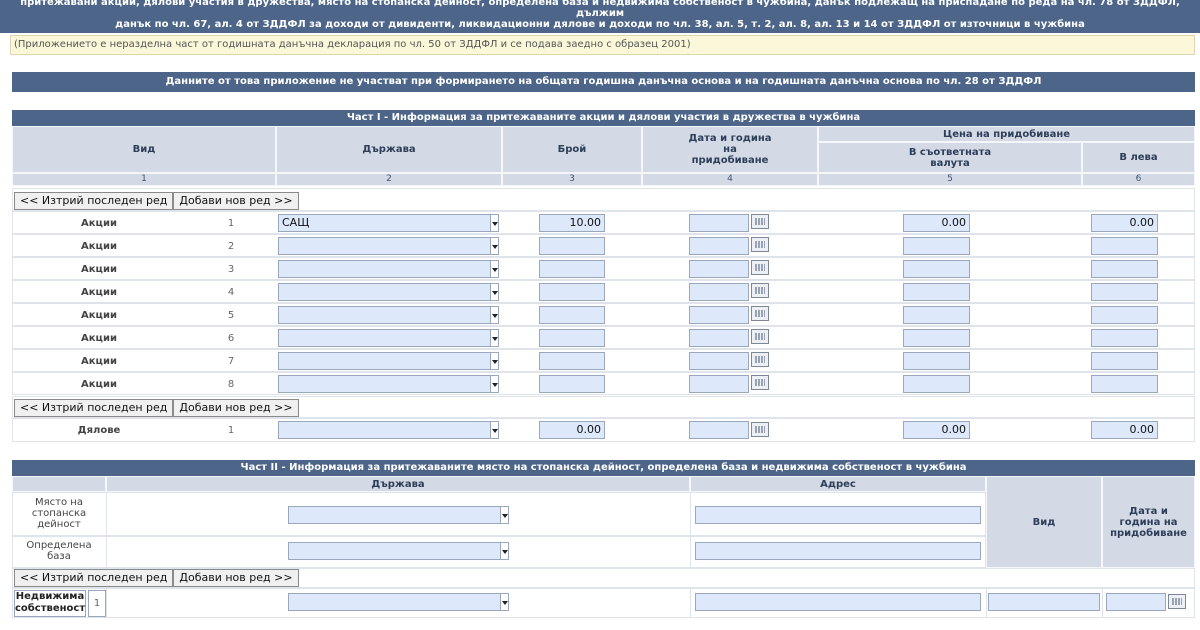 This screenshot has height=630, width=1200. What do you see at coordinates (730, 149) in the screenshot?
I see `col-header-date-label: Дата и година на придобиване` at bounding box center [730, 149].